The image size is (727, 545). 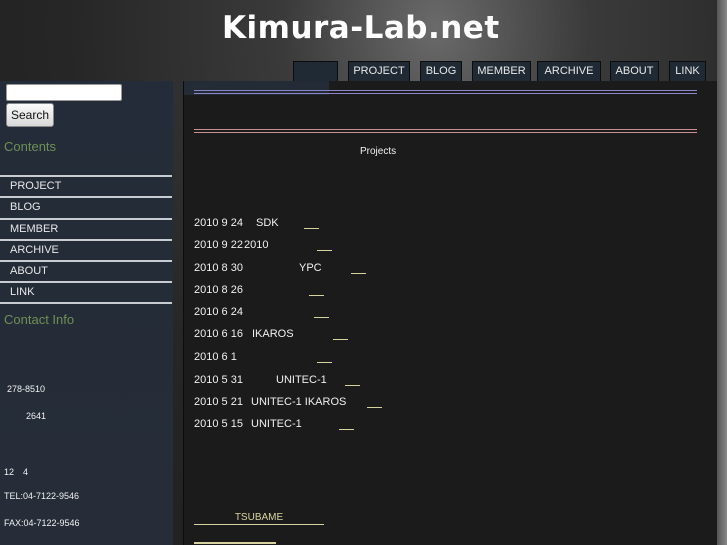 What do you see at coordinates (86, 291) in the screenshot?
I see `sidebar-item-link: LINK` at bounding box center [86, 291].